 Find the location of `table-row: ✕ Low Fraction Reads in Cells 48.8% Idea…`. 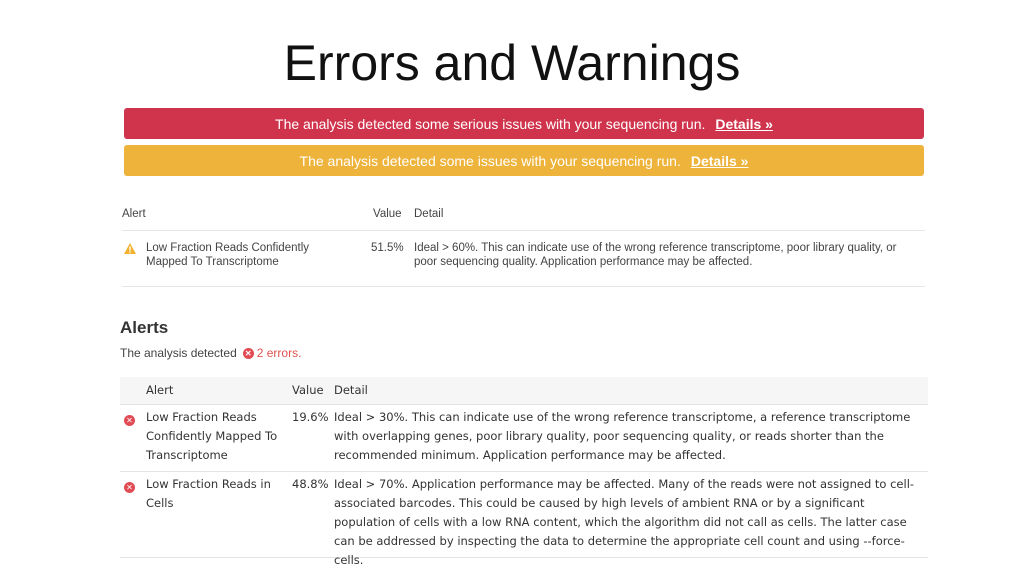

table-row: ✕ Low Fraction Reads in Cells 48.8% Idea… is located at coordinates (524, 519).